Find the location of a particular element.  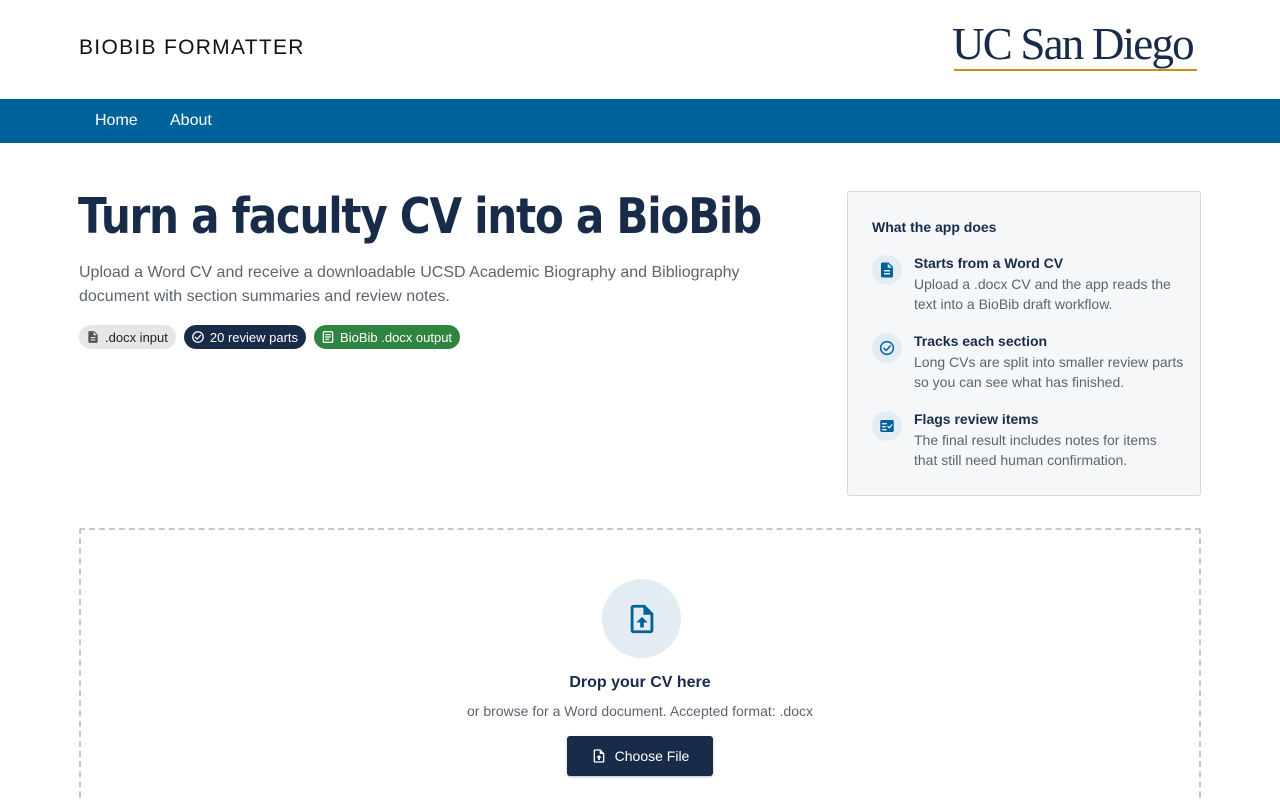

uc-san-diego-logo: UC San Diego is located at coordinates (1076, 47).